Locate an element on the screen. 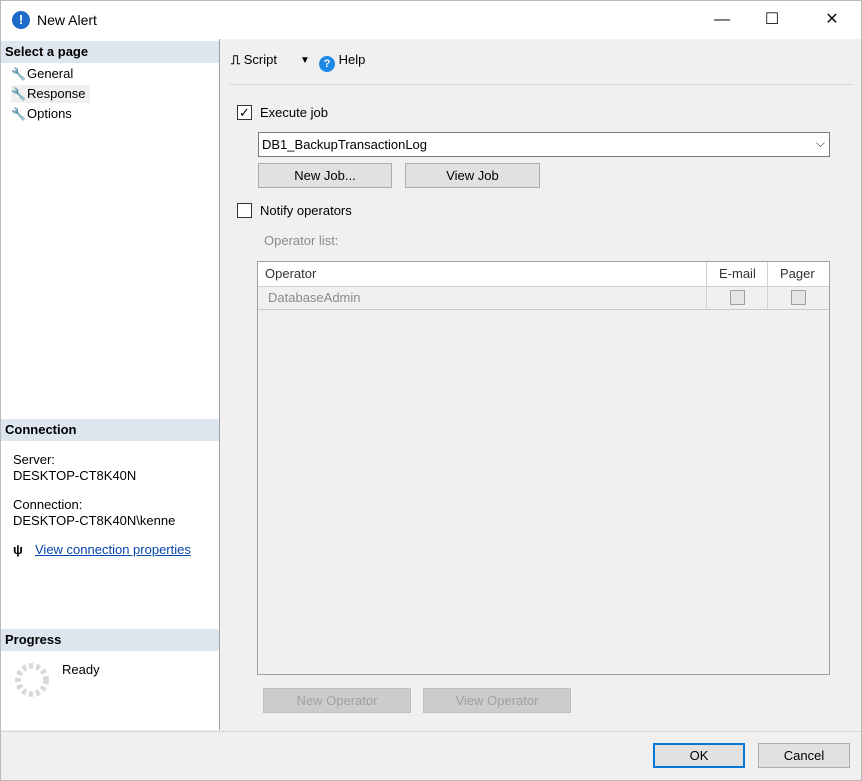 This screenshot has height=781, width=862. connection-header: Connection is located at coordinates (110, 430).